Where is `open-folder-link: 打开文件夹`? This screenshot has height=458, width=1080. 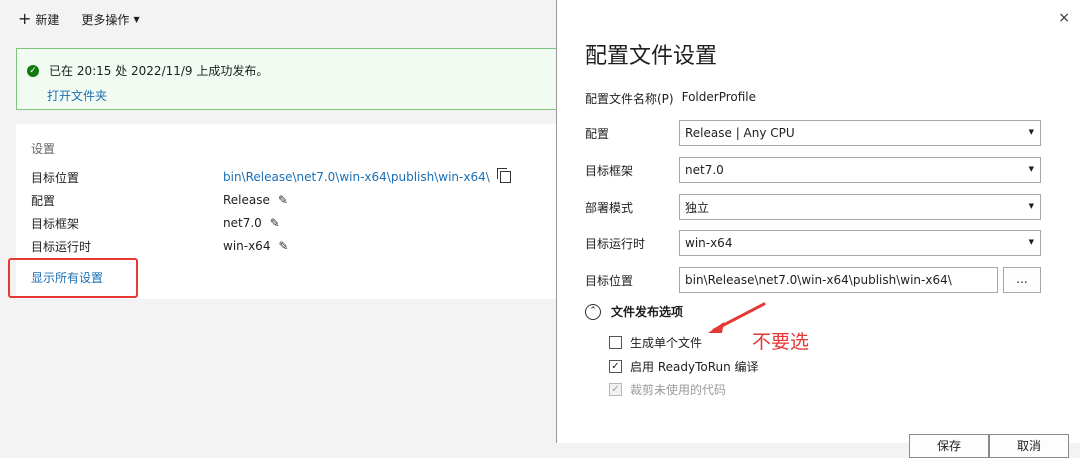
open-folder-link: 打开文件夹 is located at coordinates (77, 95).